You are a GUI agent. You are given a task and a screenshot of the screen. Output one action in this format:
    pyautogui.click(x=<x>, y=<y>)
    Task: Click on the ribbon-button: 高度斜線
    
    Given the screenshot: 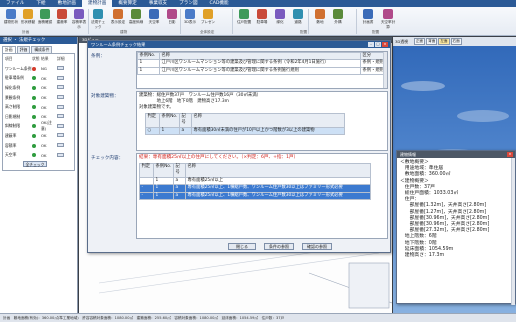 What is the action you would take?
    pyautogui.click(x=136, y=19)
    